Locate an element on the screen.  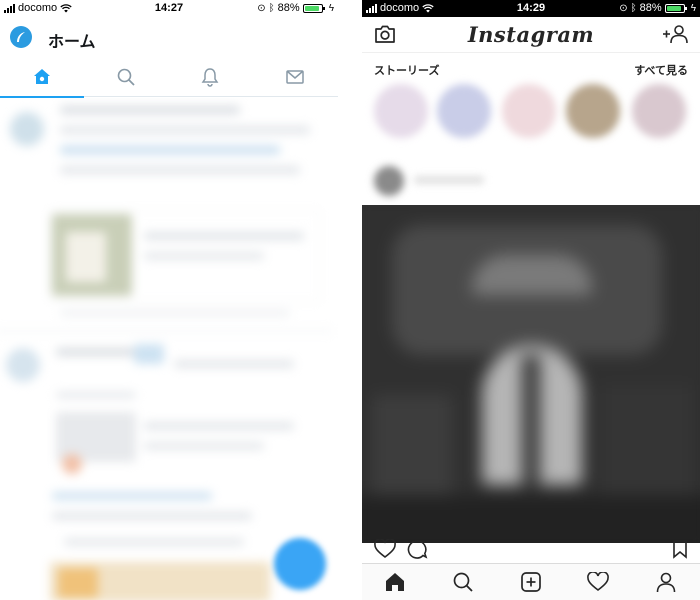
tab-profile is located at coordinates (666, 582).